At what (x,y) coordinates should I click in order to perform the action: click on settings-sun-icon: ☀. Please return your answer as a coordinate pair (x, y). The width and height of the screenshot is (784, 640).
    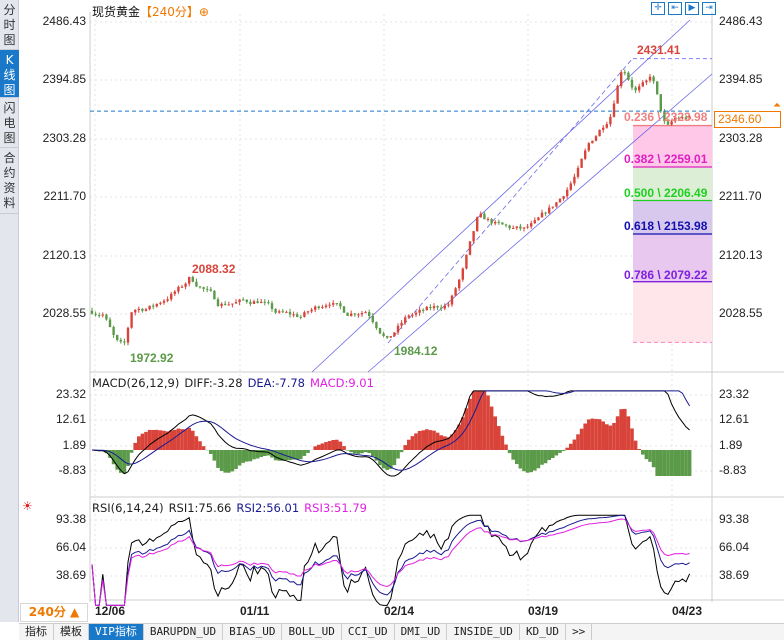
    Looking at the image, I should click on (27, 506).